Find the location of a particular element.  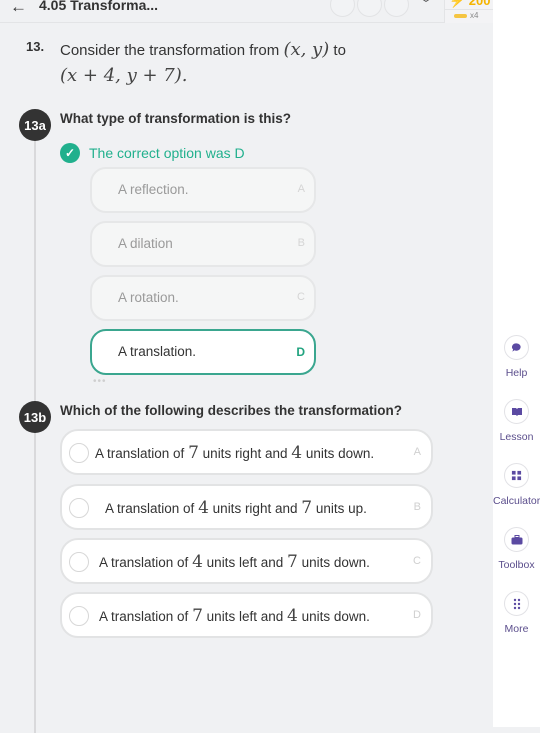

choice-label: A dilation is located at coordinates (145, 243).